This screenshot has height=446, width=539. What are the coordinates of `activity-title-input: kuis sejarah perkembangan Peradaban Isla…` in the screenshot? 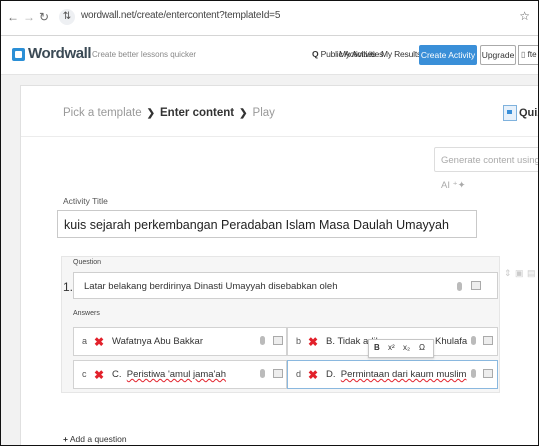 It's located at (267, 224).